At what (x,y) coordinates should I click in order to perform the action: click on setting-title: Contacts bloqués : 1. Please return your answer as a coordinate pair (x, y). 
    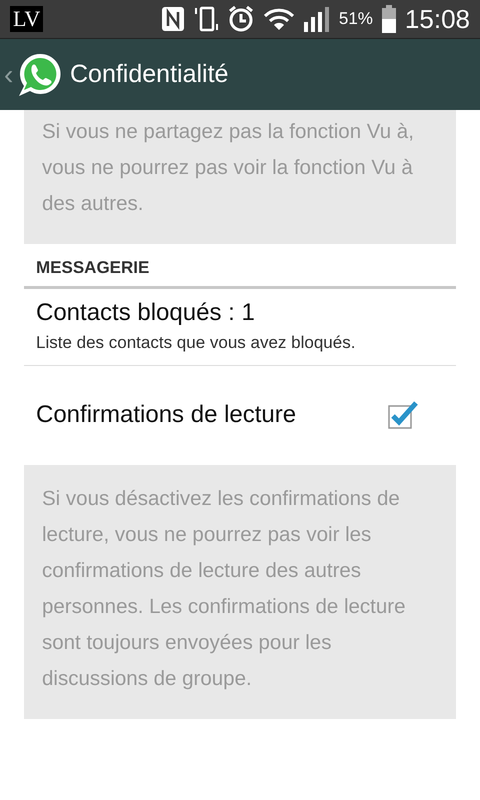
    Looking at the image, I should click on (240, 313).